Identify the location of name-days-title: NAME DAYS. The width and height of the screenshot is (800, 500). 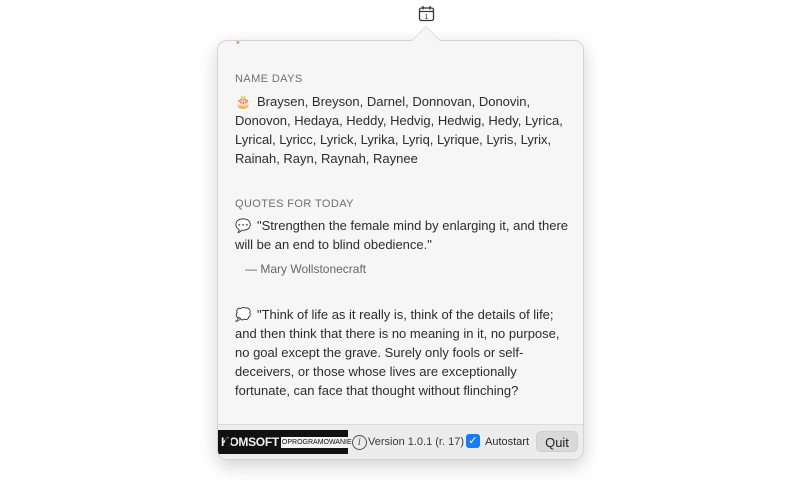
(269, 79).